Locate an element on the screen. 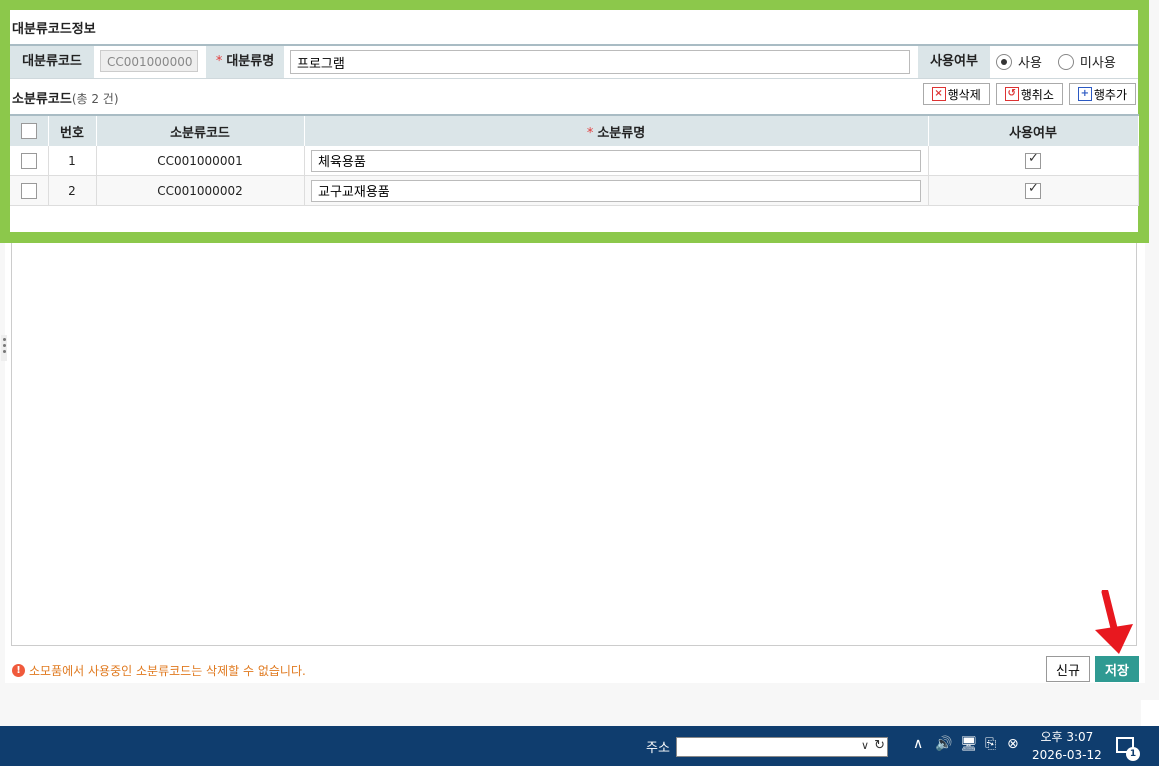 This screenshot has width=1159, height=766. table-row: 1 CC001000001 is located at coordinates (574, 161).